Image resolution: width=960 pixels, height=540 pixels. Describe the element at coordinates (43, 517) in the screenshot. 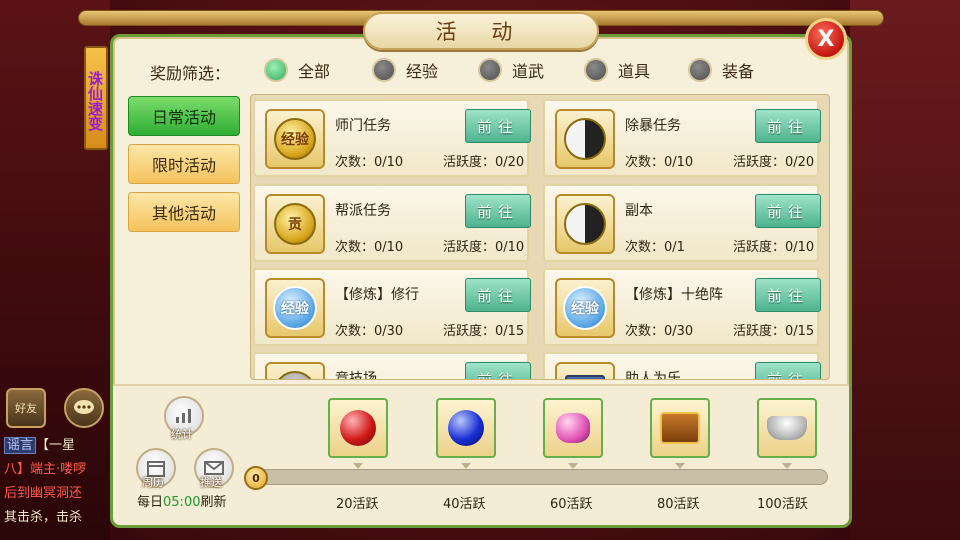

I see `chat-text: 其击杀，击杀` at that location.